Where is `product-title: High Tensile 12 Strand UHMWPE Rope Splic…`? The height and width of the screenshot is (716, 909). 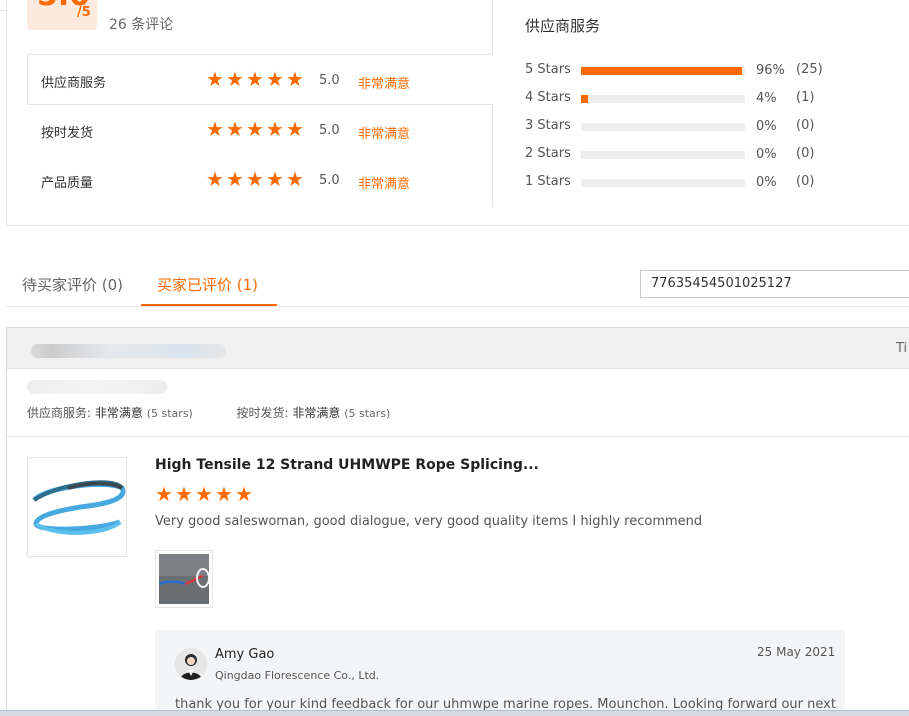
product-title: High Tensile 12 Strand UHMWPE Rope Splic… is located at coordinates (347, 465).